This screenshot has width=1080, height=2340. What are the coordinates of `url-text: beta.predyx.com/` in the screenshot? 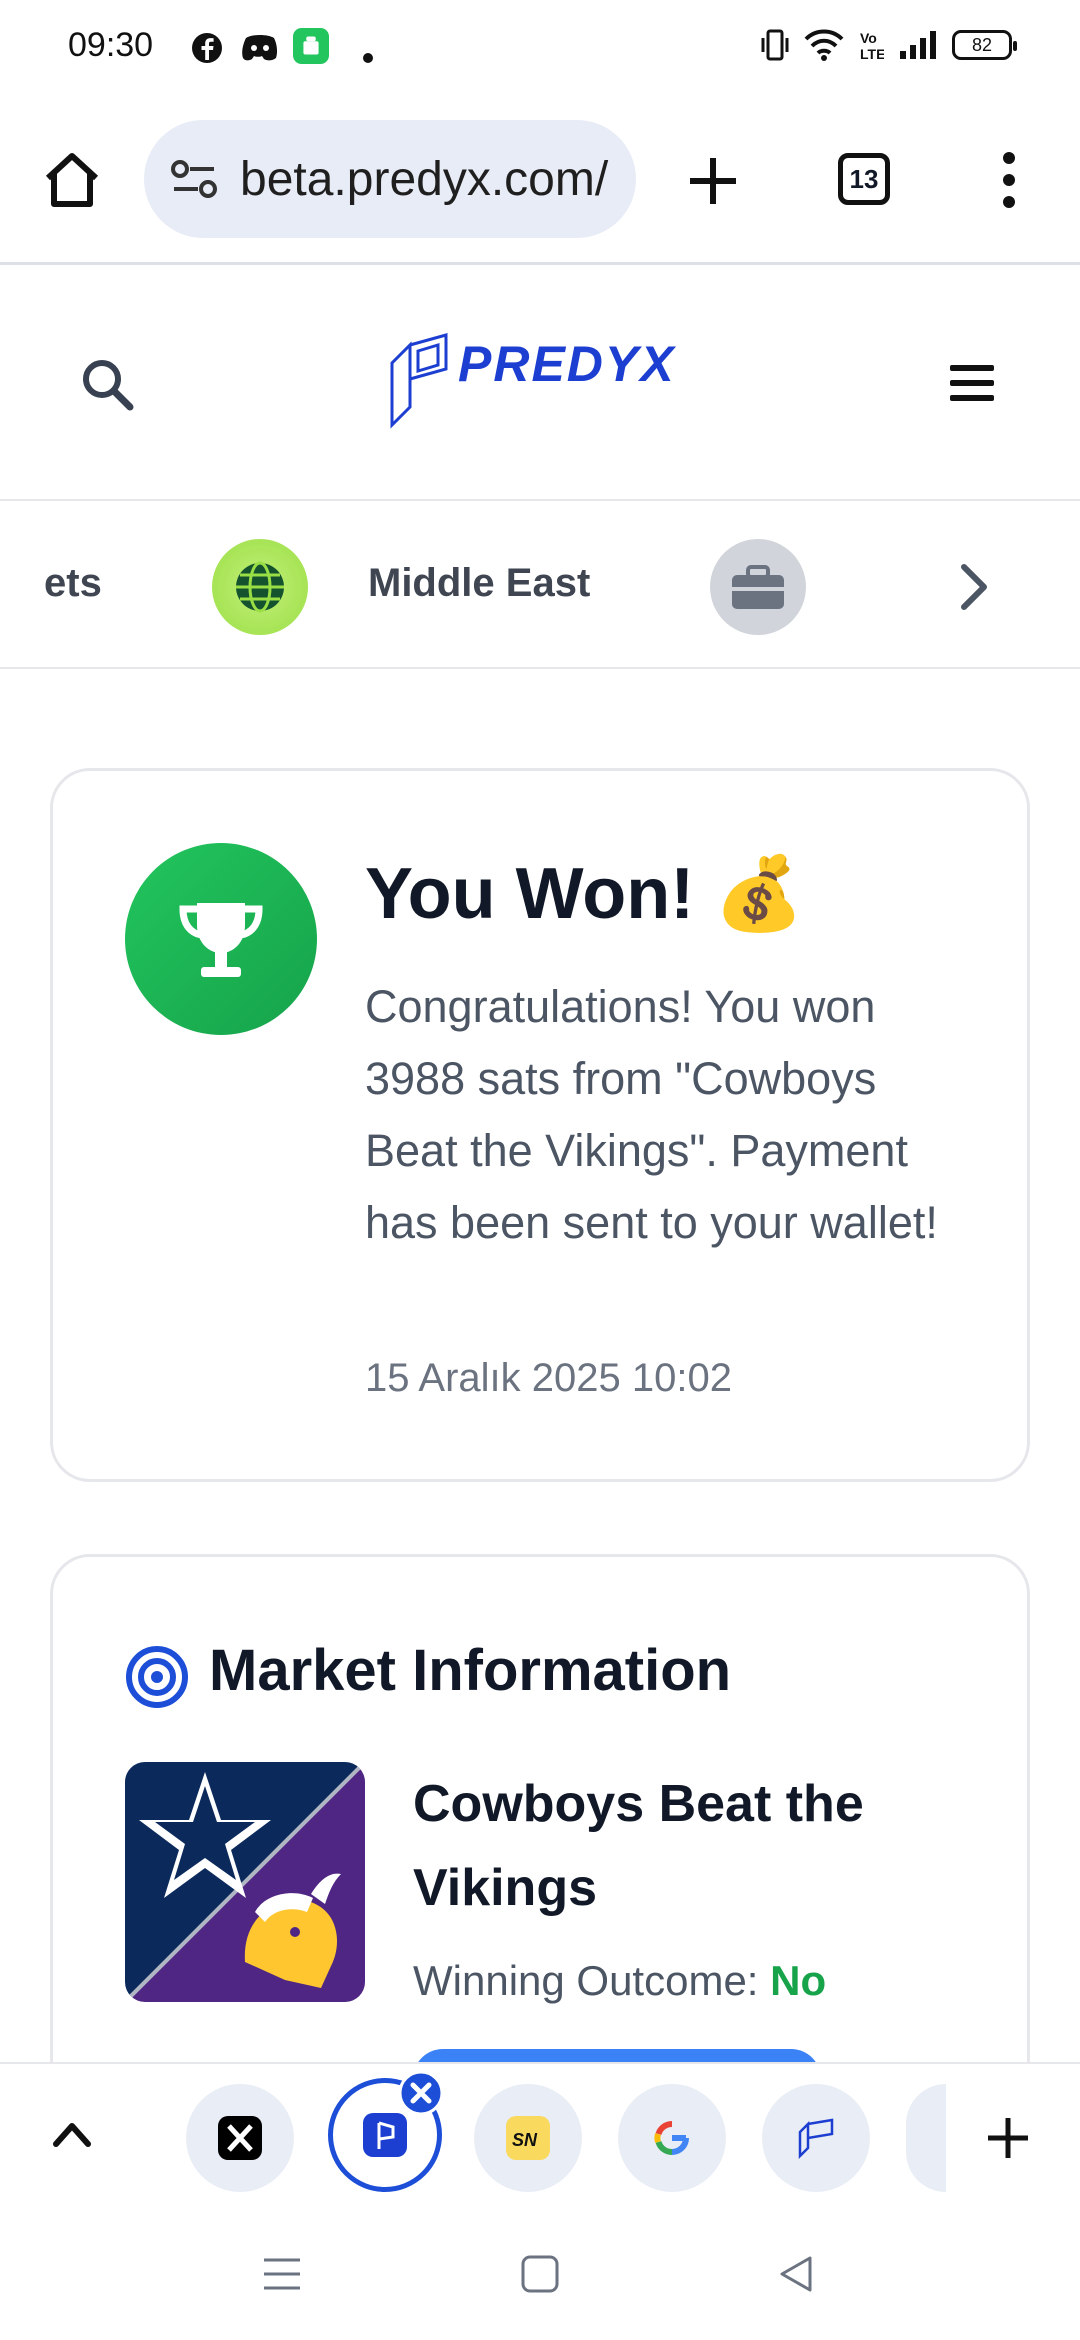 It's located at (424, 179).